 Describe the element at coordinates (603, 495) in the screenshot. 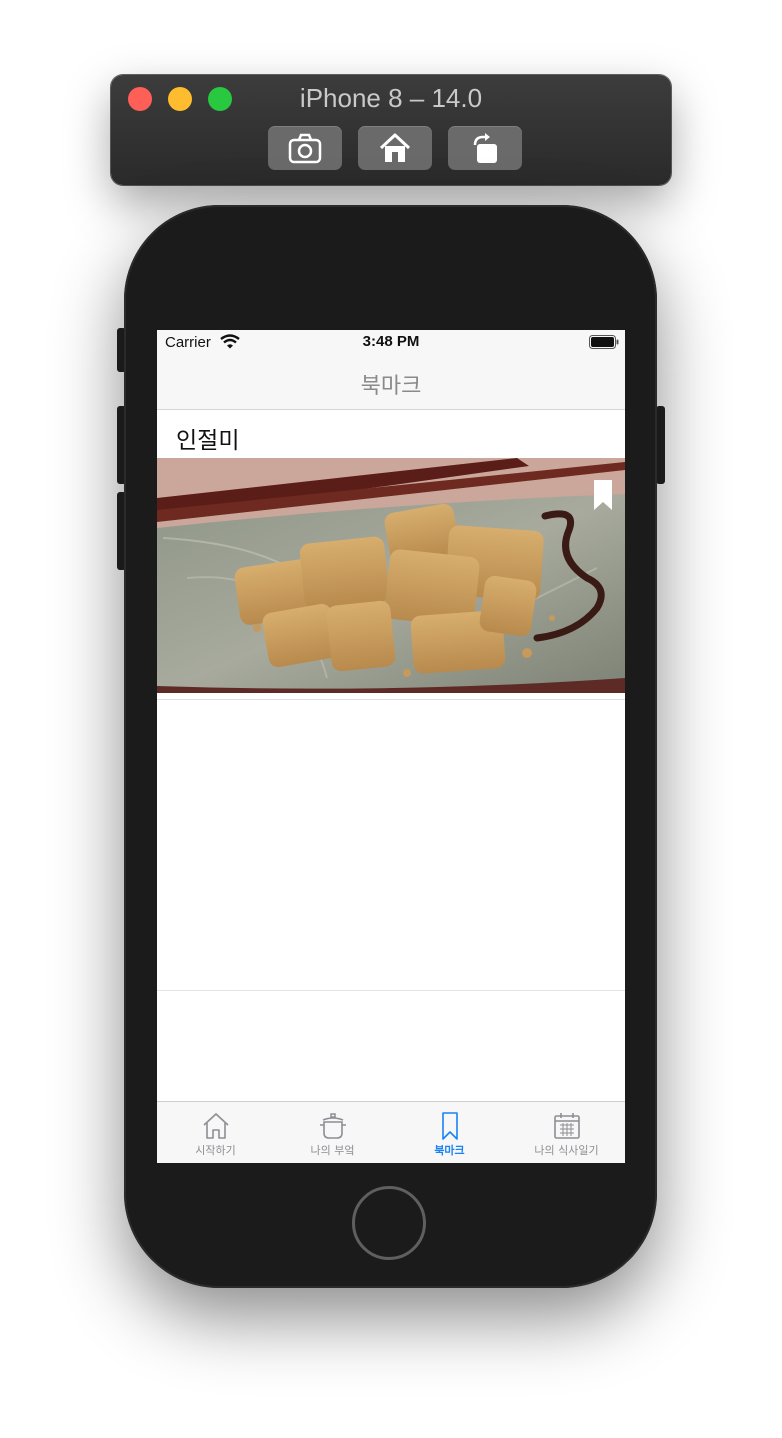

I see `bookmark-filled-icon` at that location.